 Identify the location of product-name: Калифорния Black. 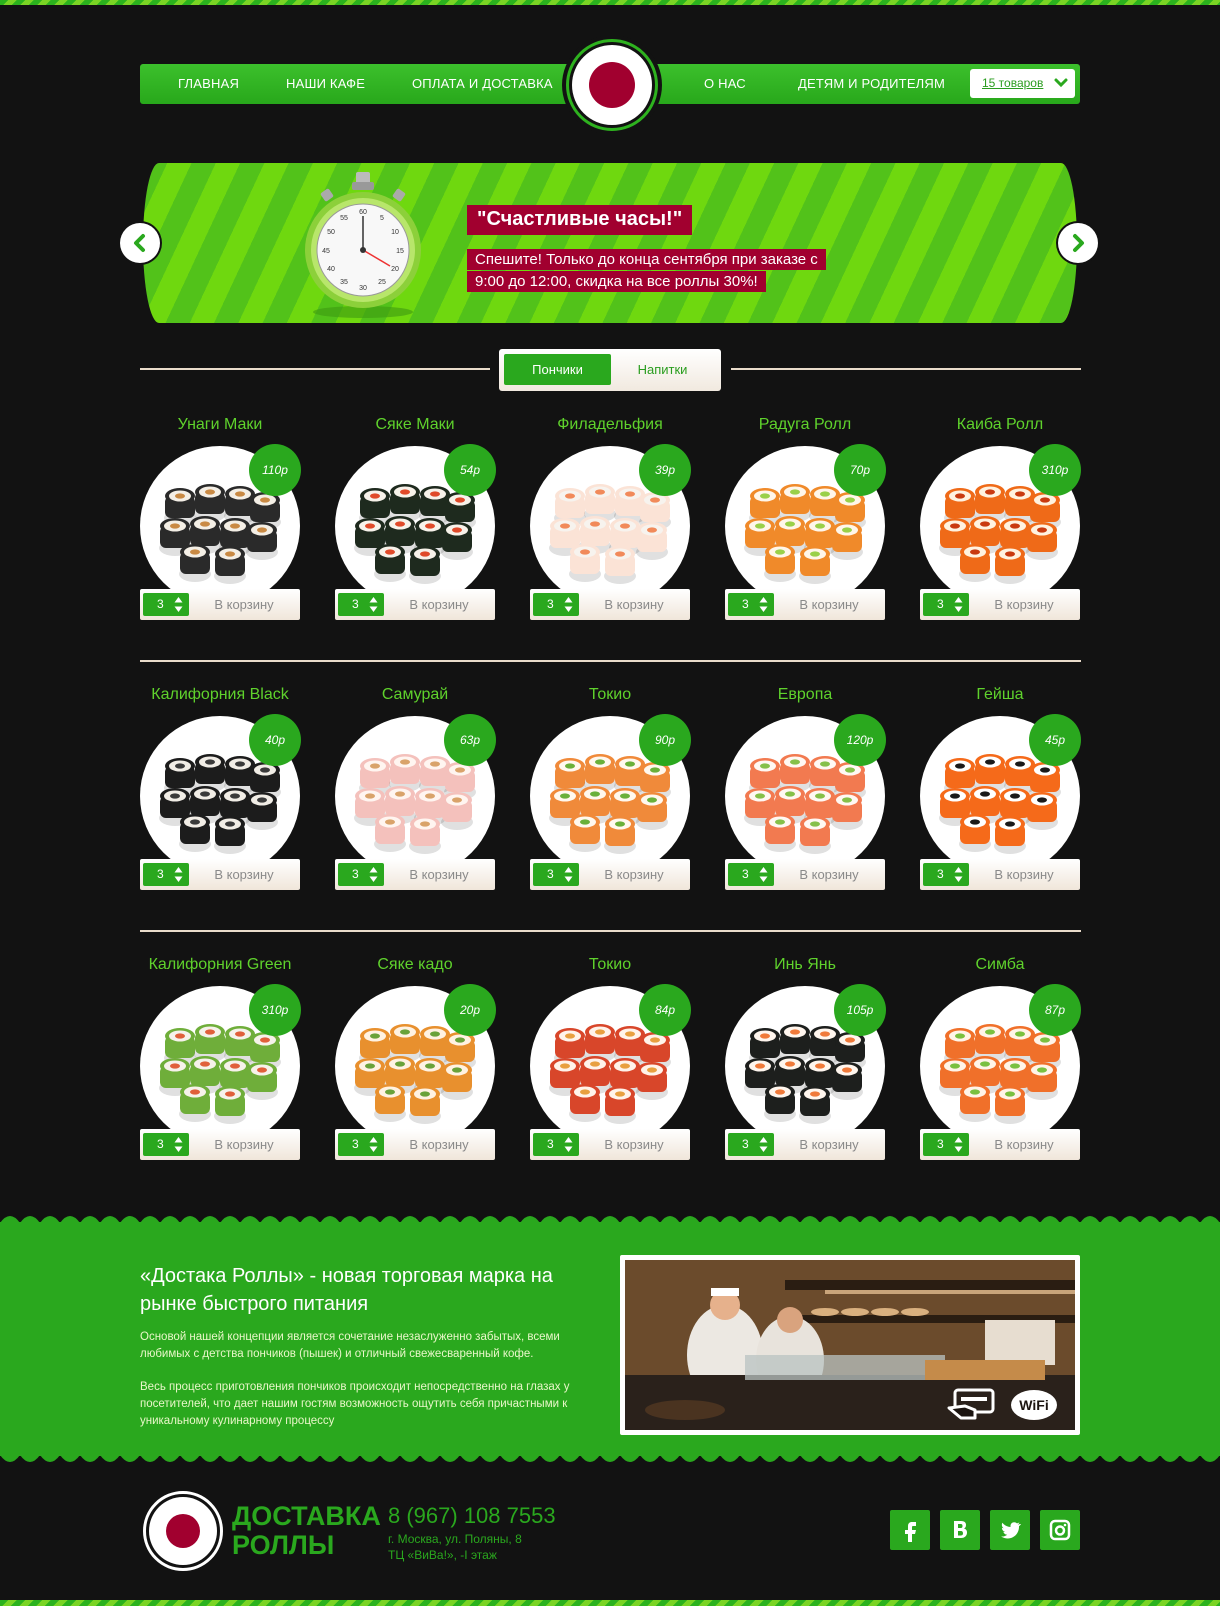
(220, 695).